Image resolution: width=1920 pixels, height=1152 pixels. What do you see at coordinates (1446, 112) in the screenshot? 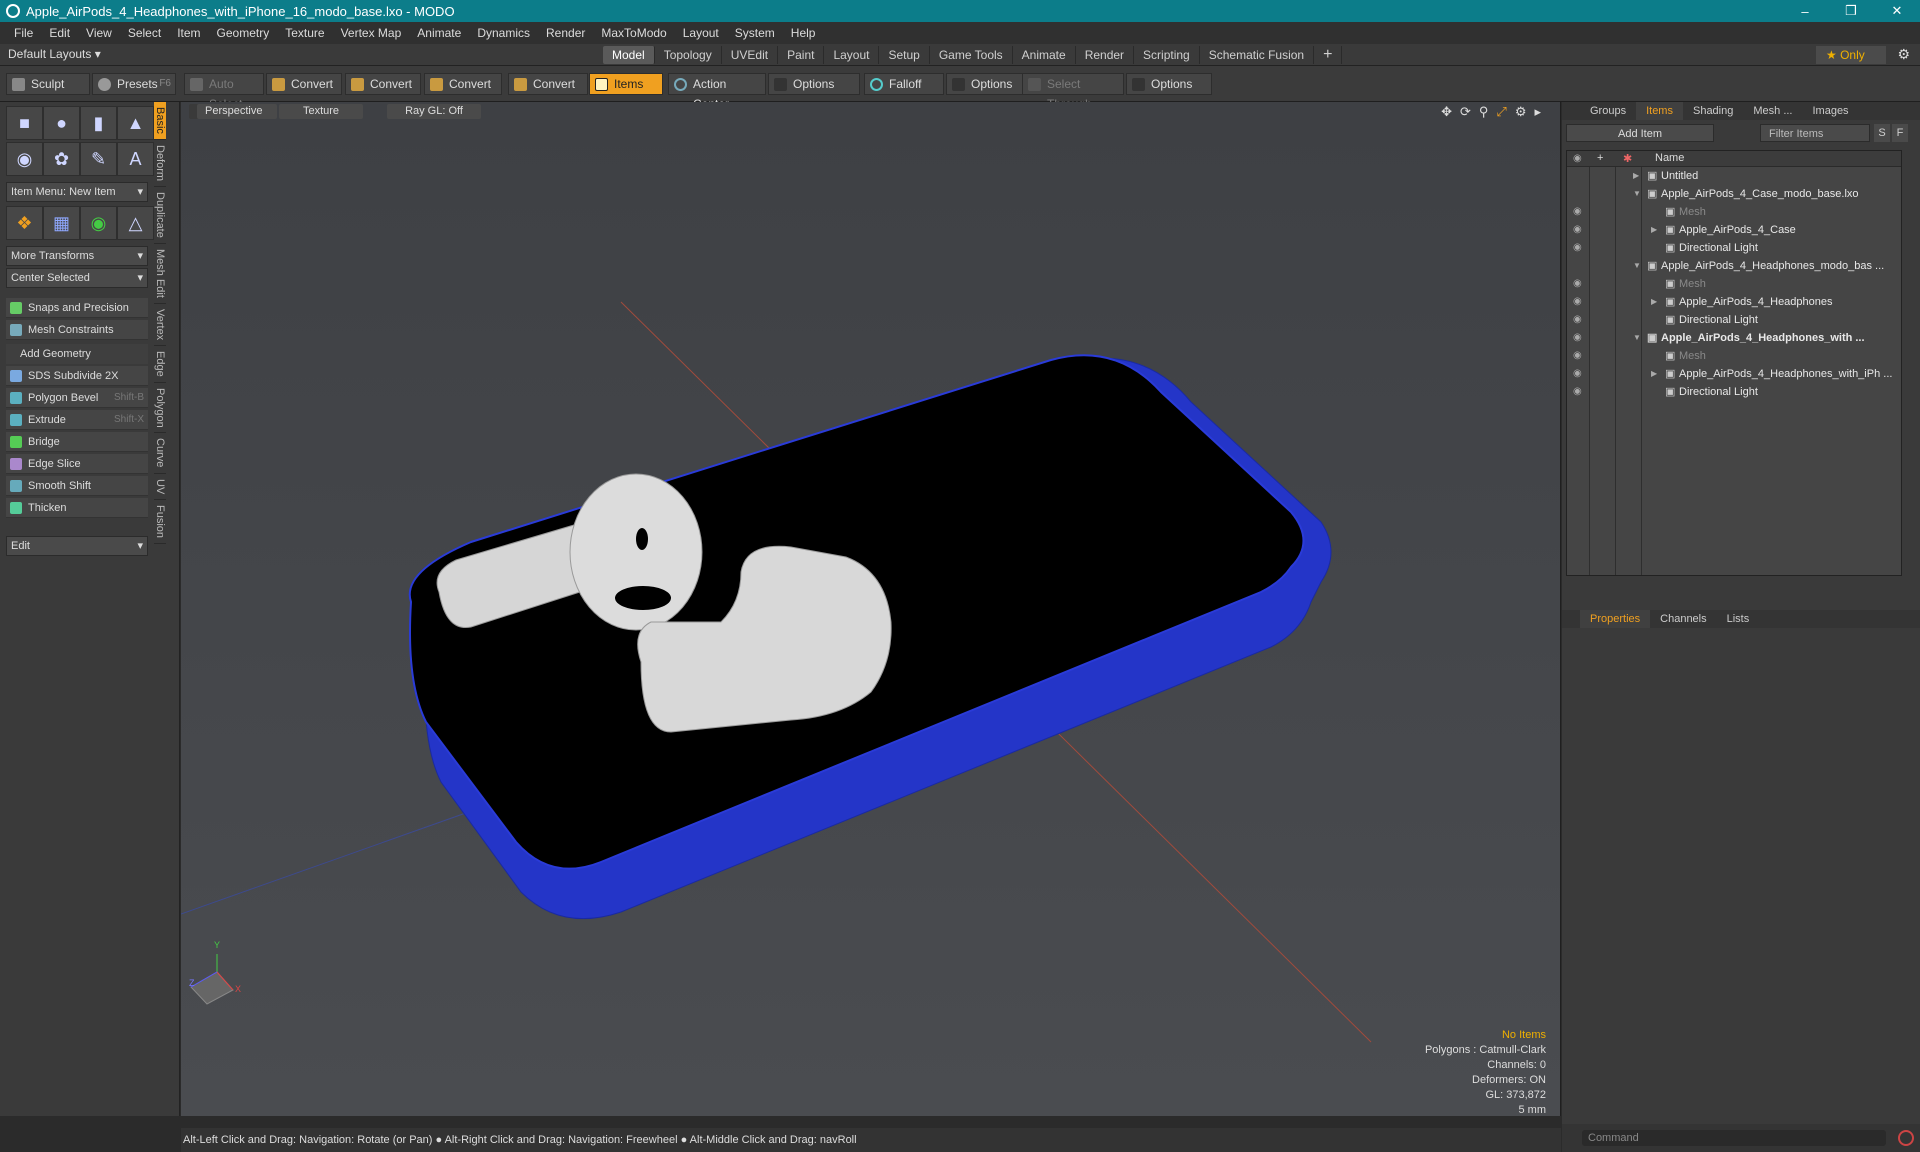
I see `pan-icon: ✥` at bounding box center [1446, 112].